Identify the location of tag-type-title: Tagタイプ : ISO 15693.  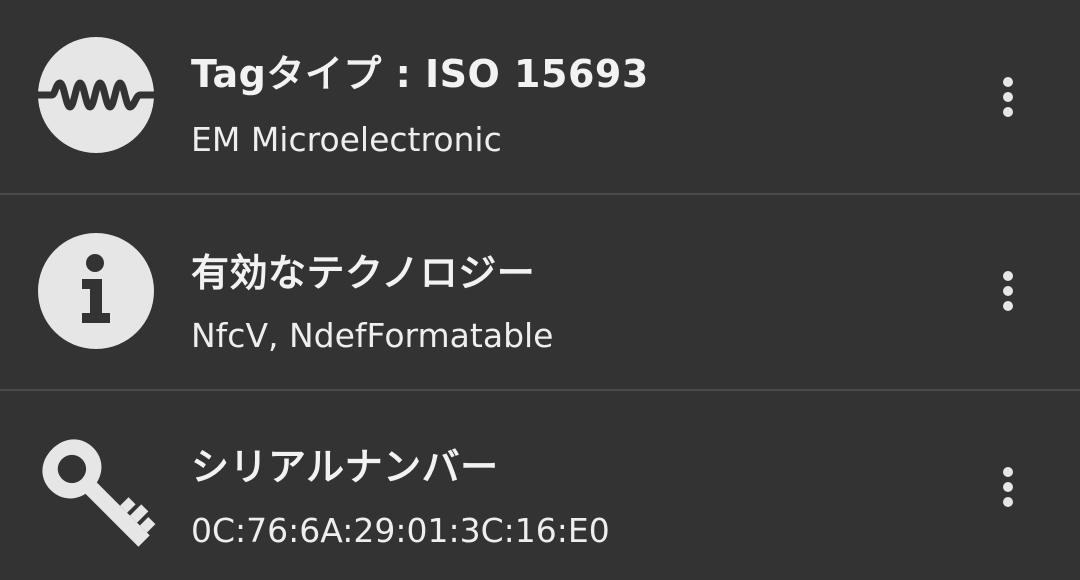
(420, 74).